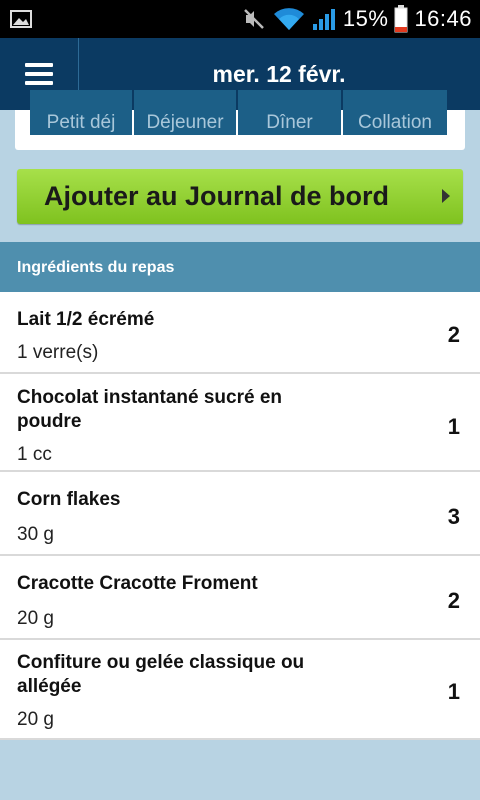 The width and height of the screenshot is (480, 800). Describe the element at coordinates (446, 196) in the screenshot. I see `chevron-right-icon` at that location.